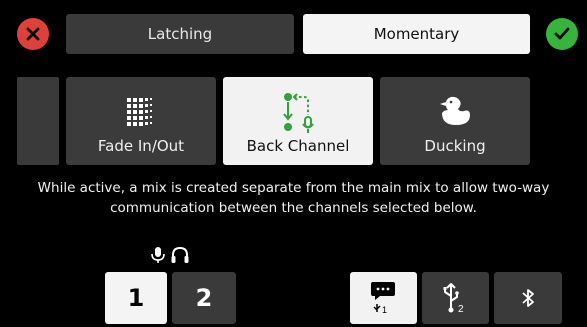 This screenshot has height=327, width=587. What do you see at coordinates (38, 121) in the screenshot?
I see `partial-tile` at bounding box center [38, 121].